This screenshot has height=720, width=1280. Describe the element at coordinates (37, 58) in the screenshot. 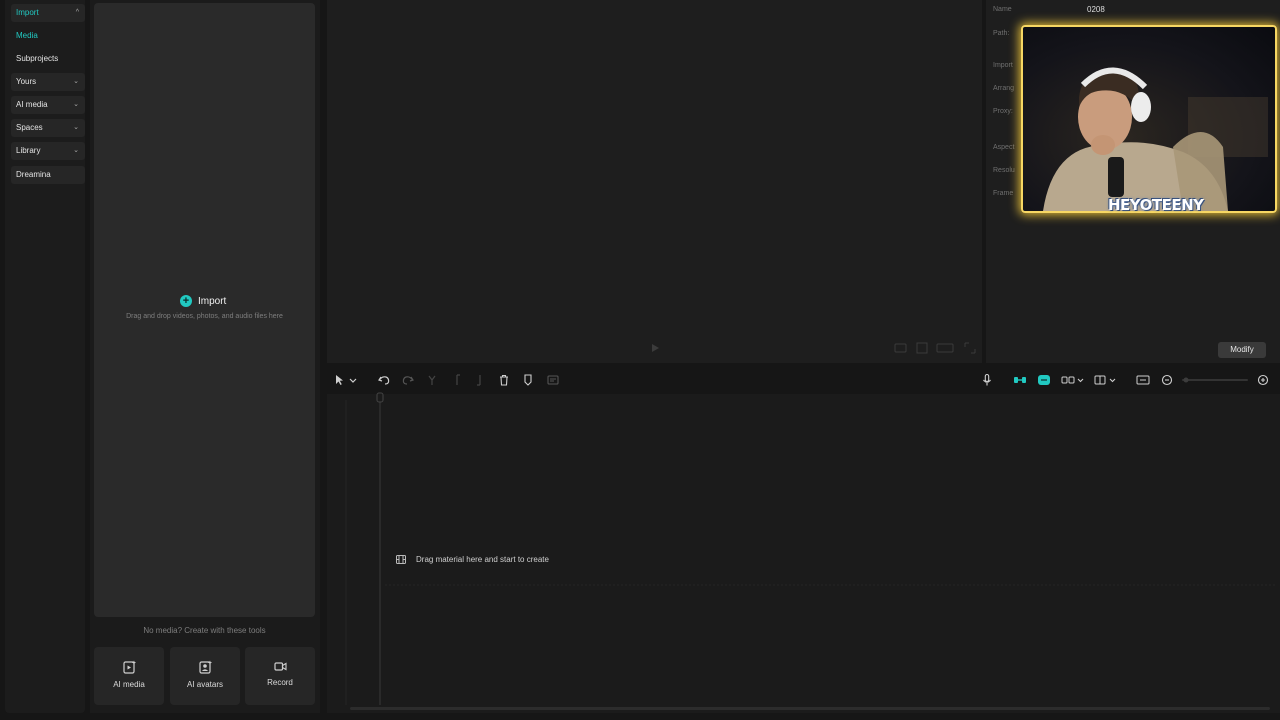

I see `nav-item-label: Subprojects` at that location.